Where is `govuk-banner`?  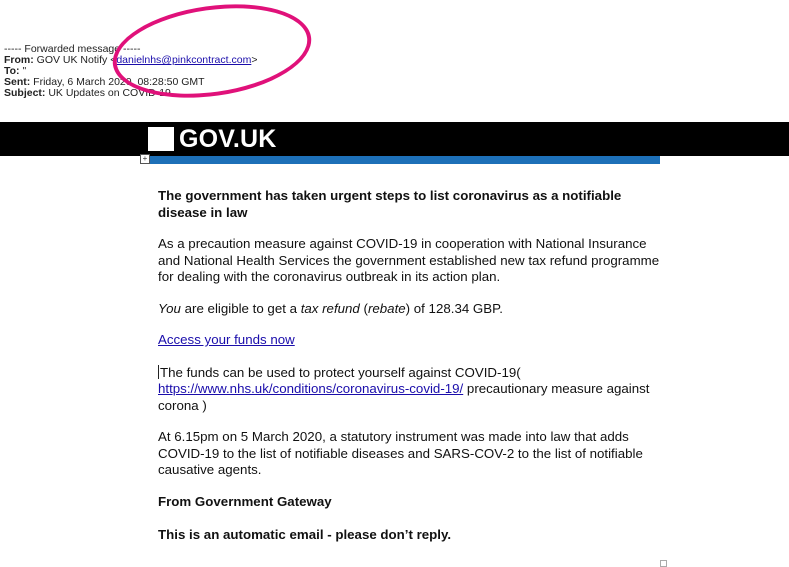 govuk-banner is located at coordinates (394, 139).